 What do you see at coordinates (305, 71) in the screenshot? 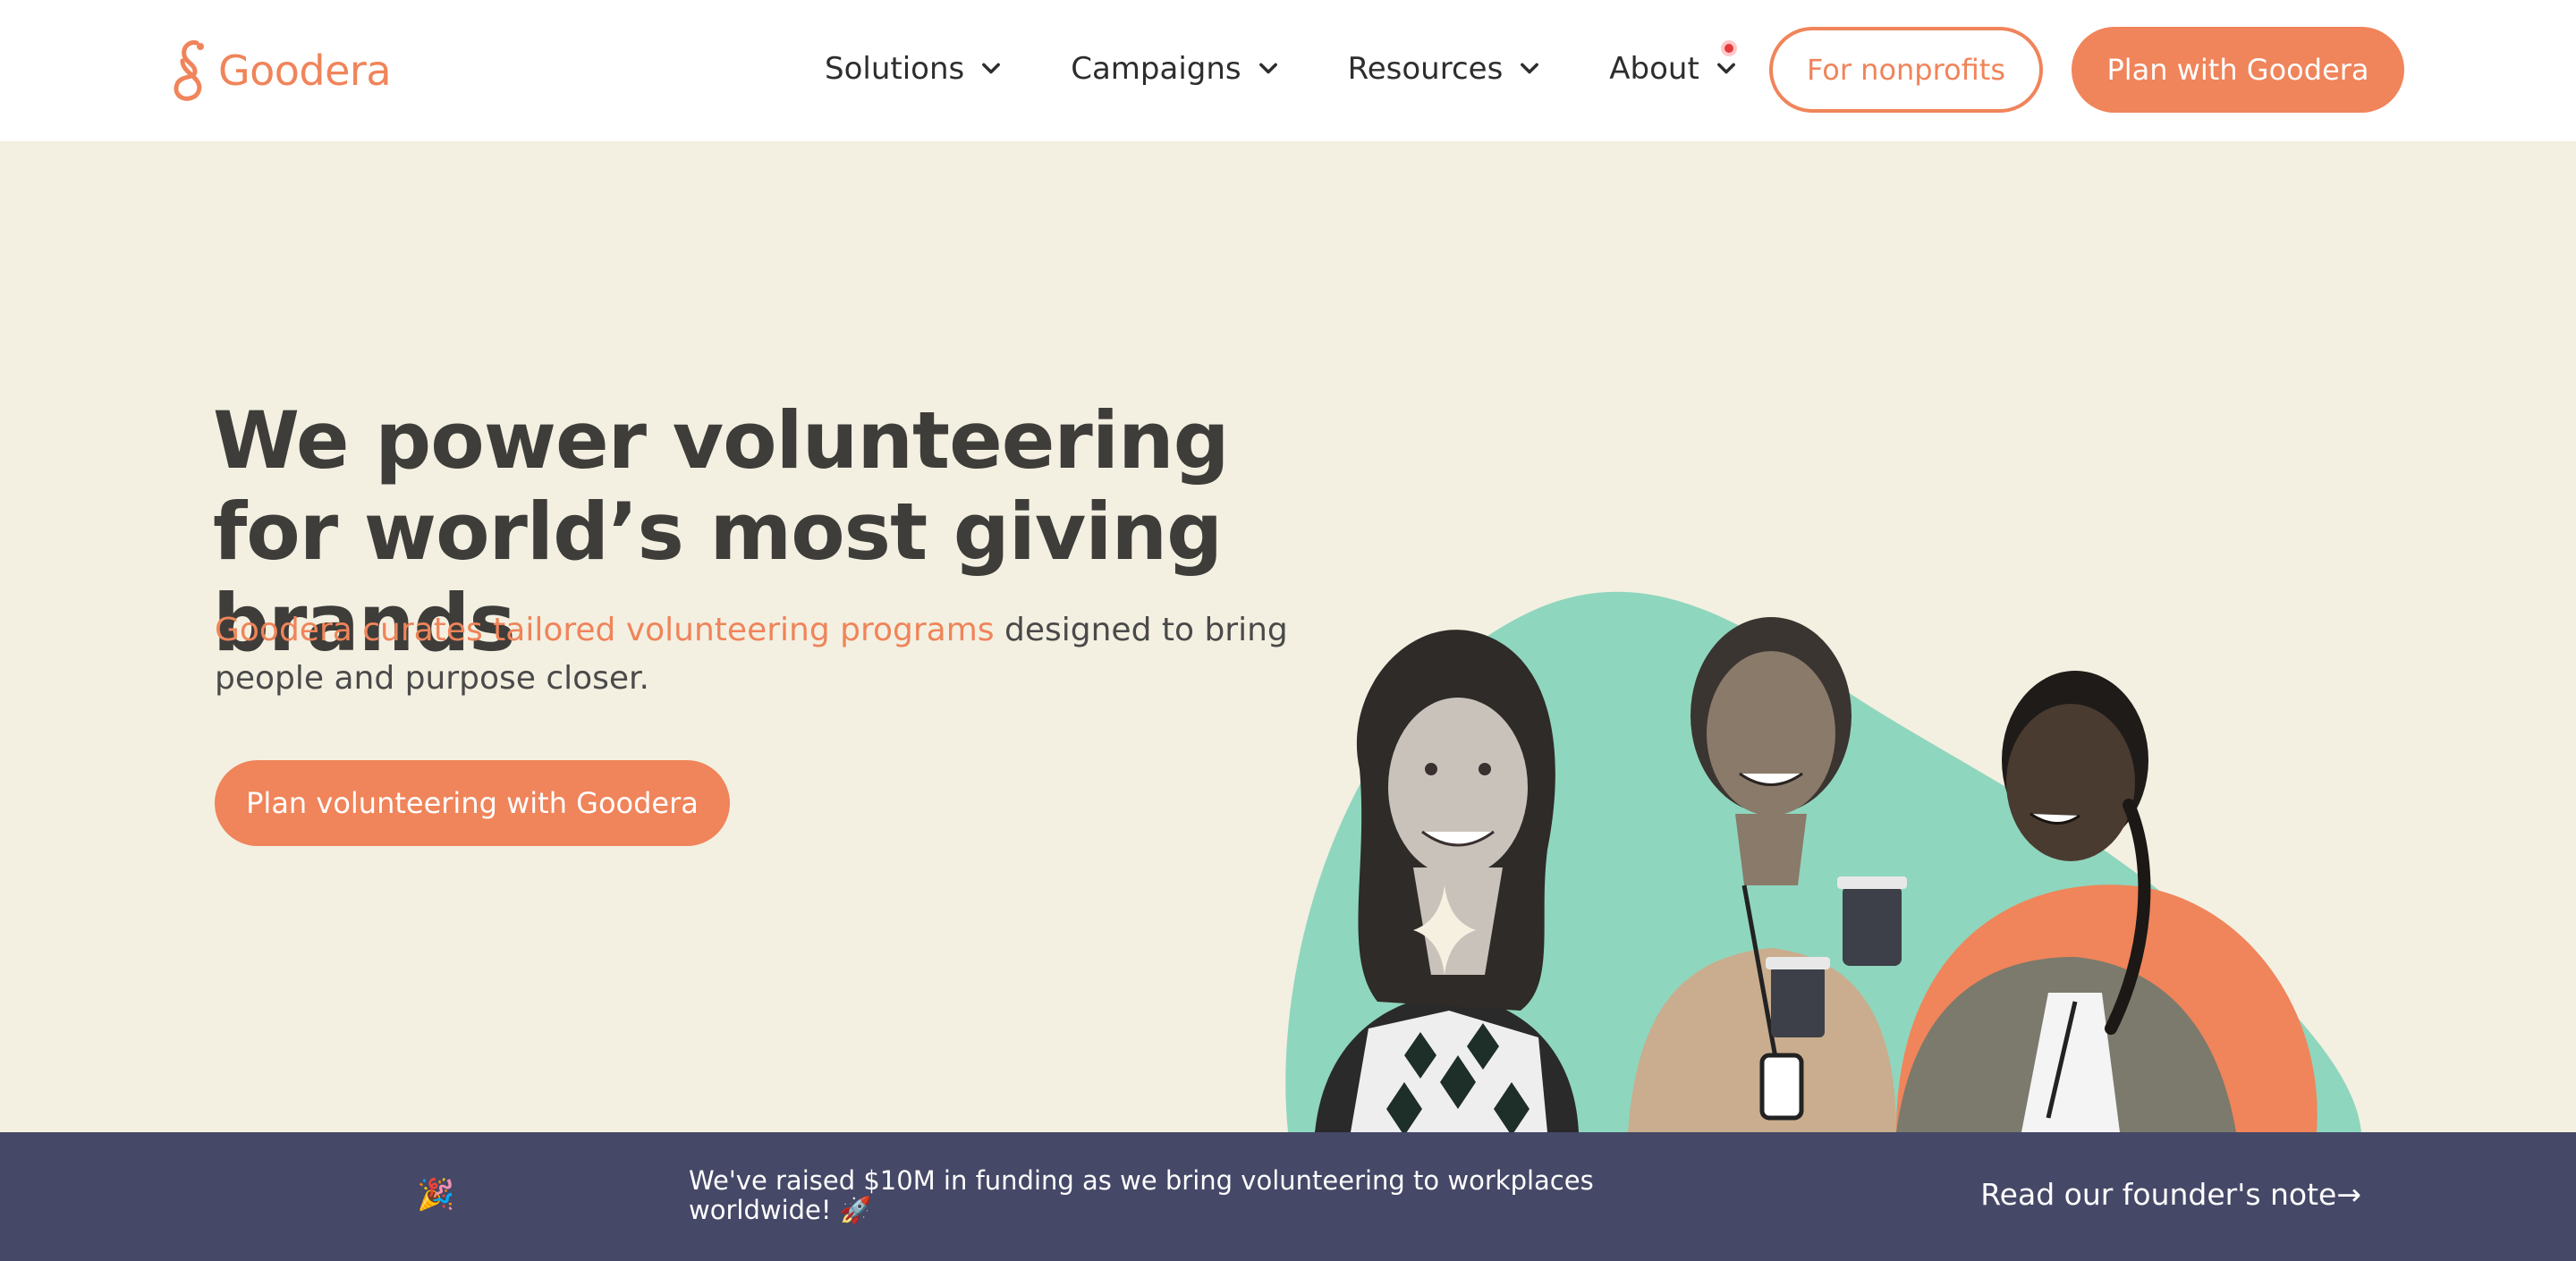
I see `logo-text: Goodera` at bounding box center [305, 71].